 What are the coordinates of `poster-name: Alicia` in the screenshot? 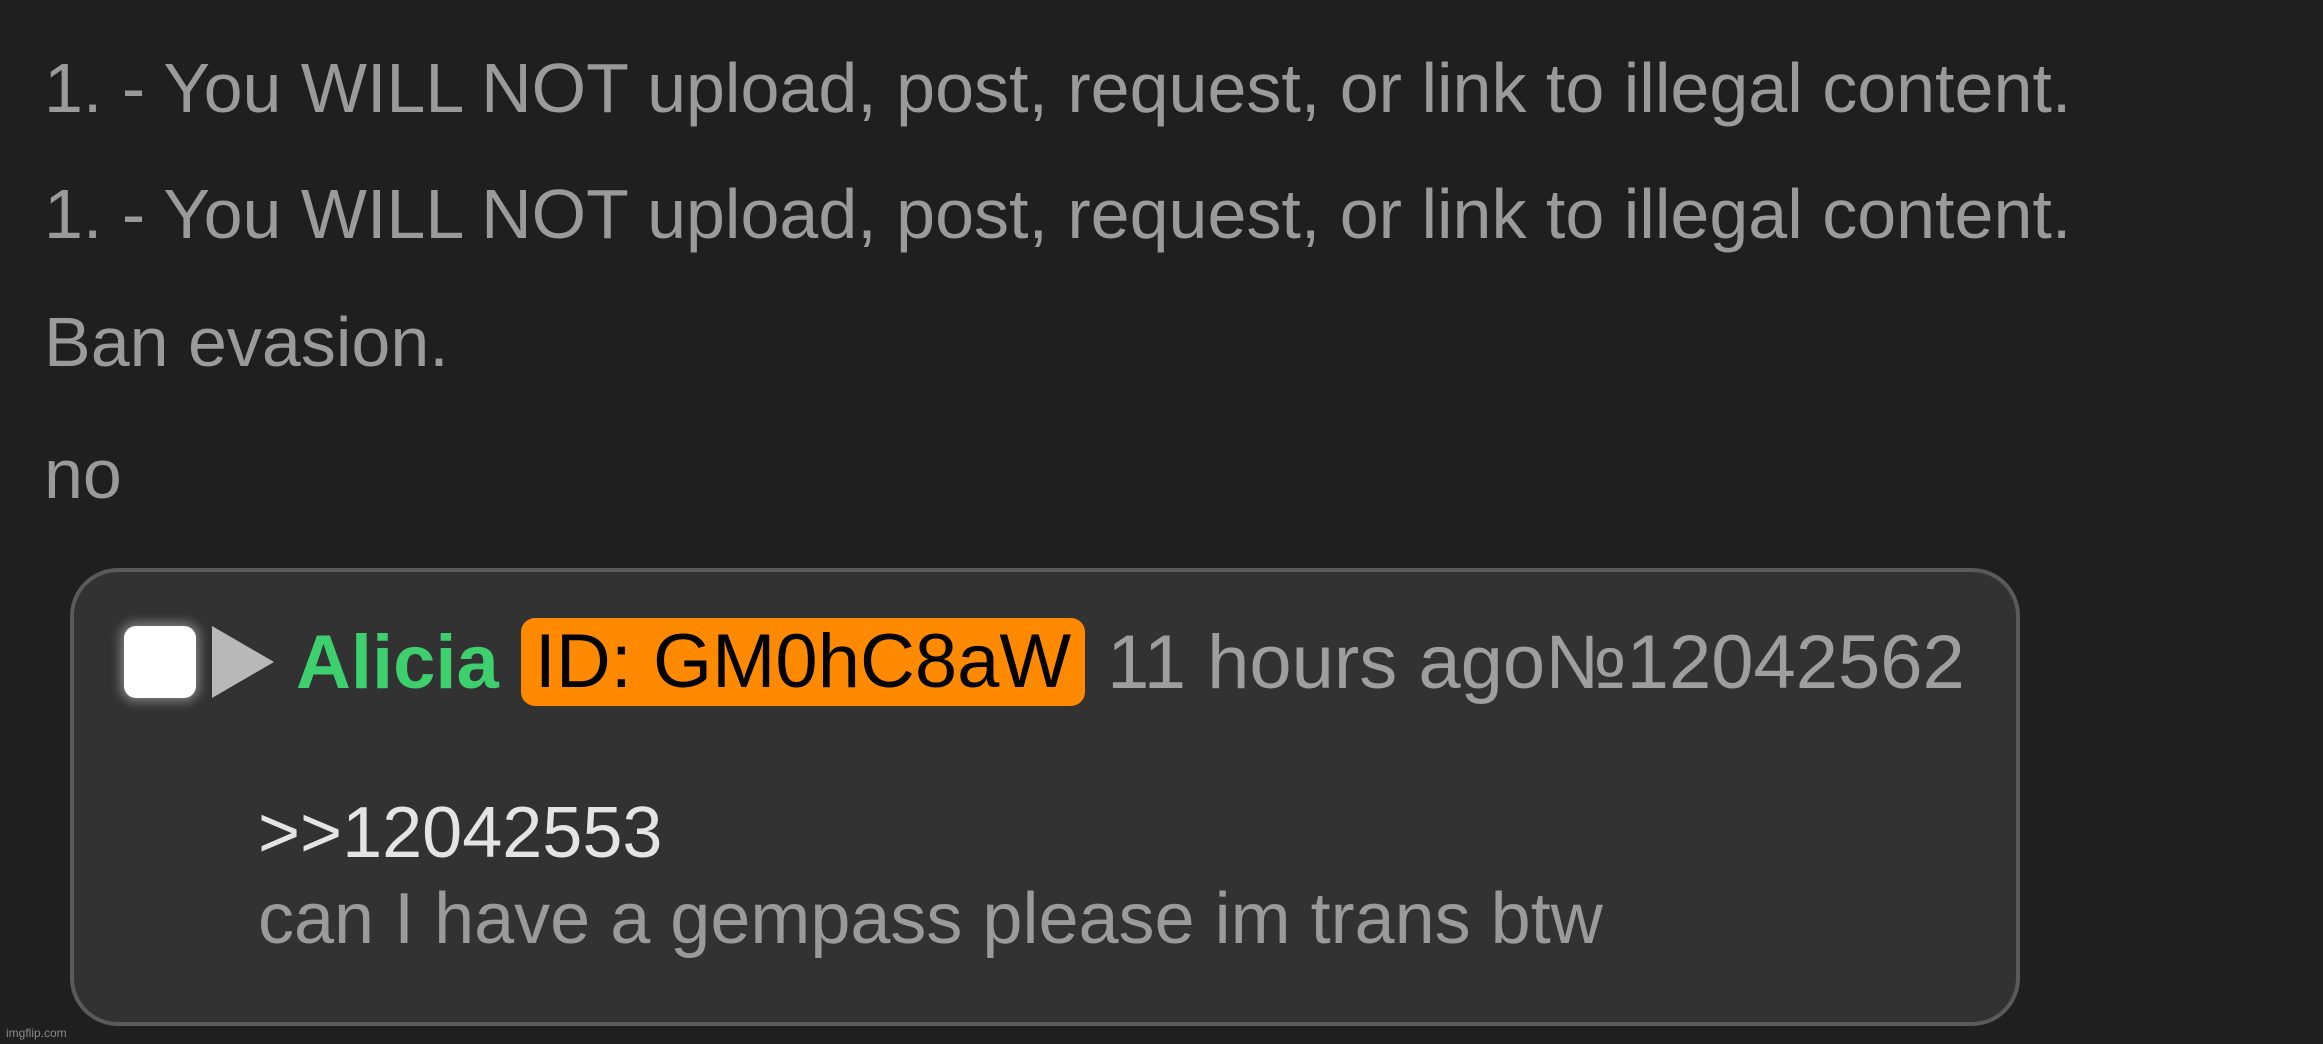 It's located at (397, 662).